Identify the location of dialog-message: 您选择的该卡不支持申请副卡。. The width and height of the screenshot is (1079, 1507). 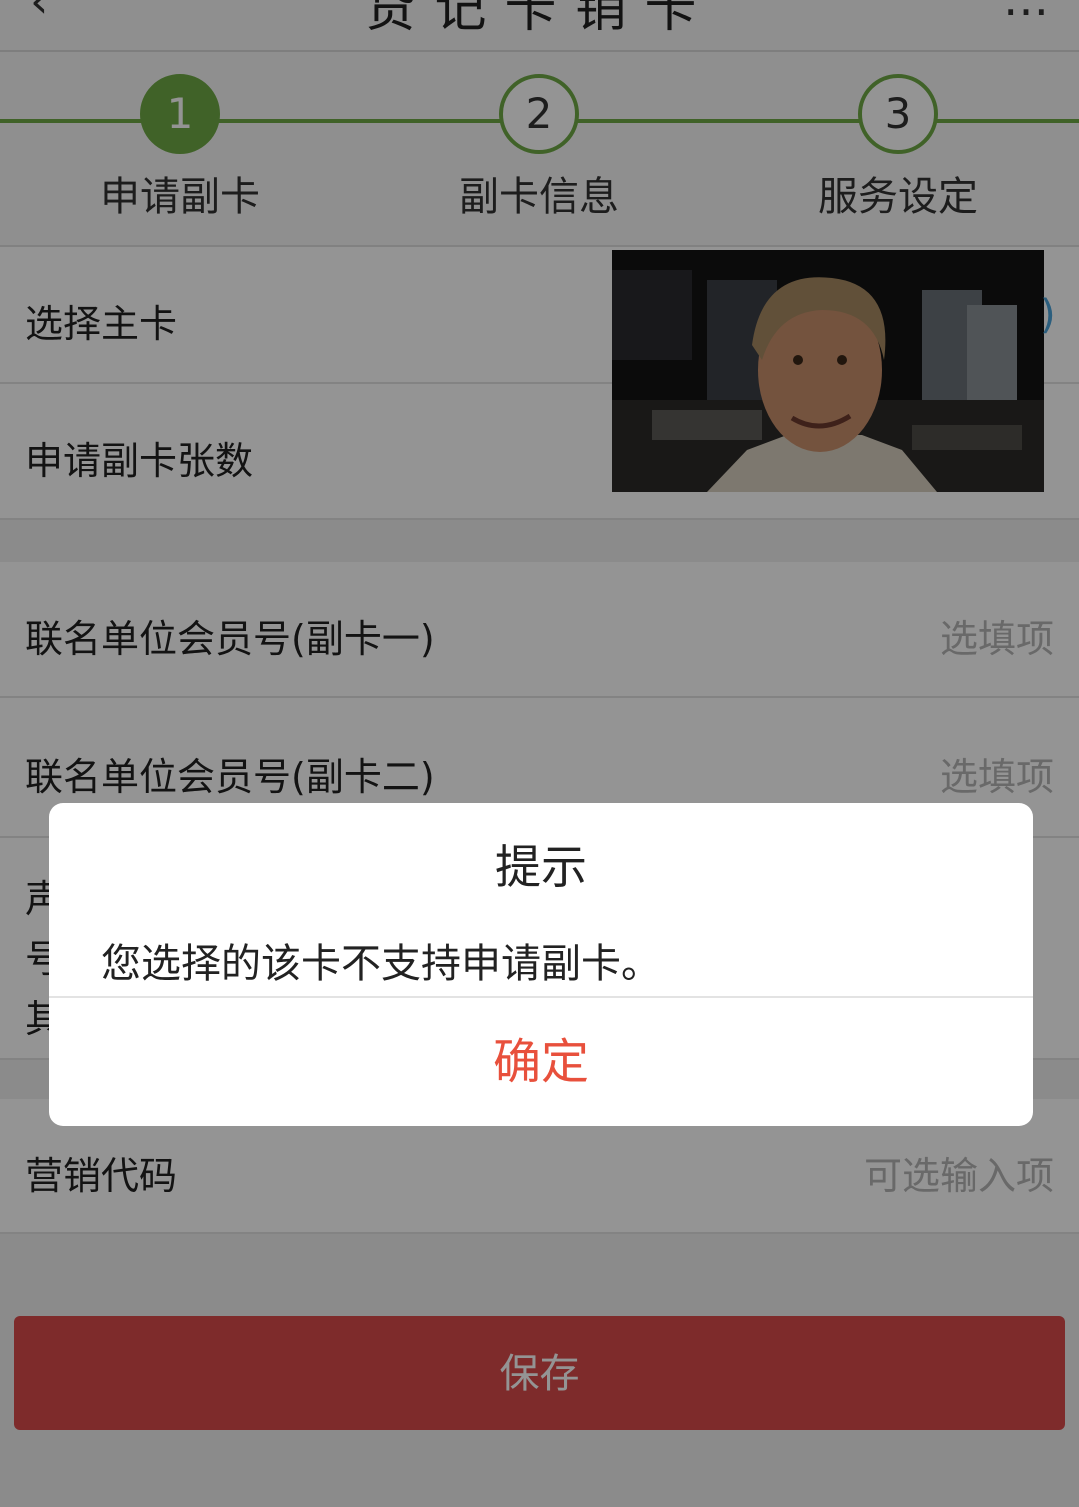
(381, 964).